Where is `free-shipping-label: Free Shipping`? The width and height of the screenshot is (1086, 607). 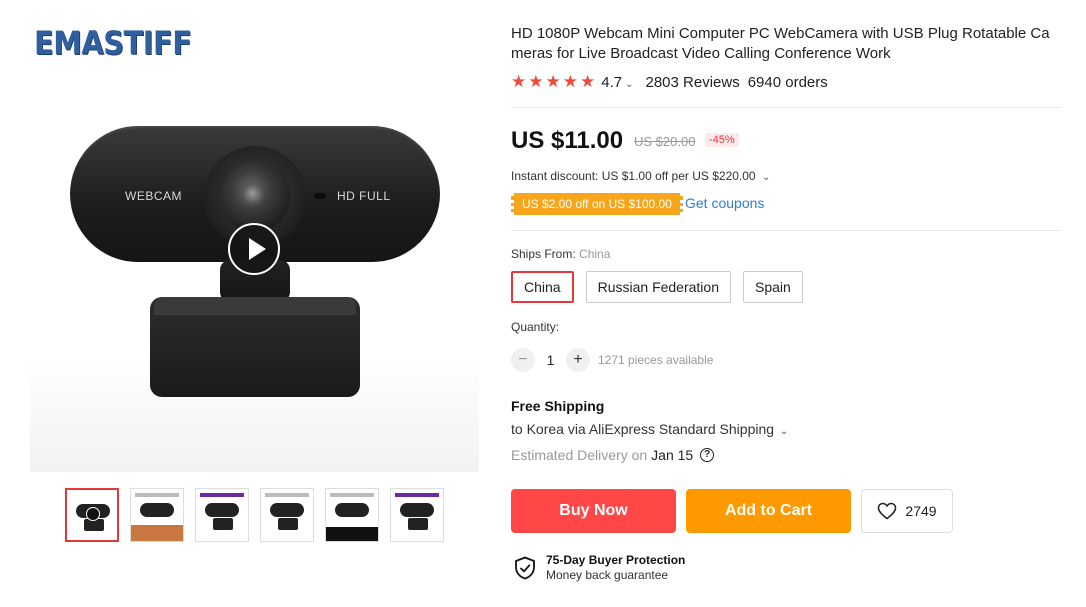
free-shipping-label: Free Shipping is located at coordinates (558, 406).